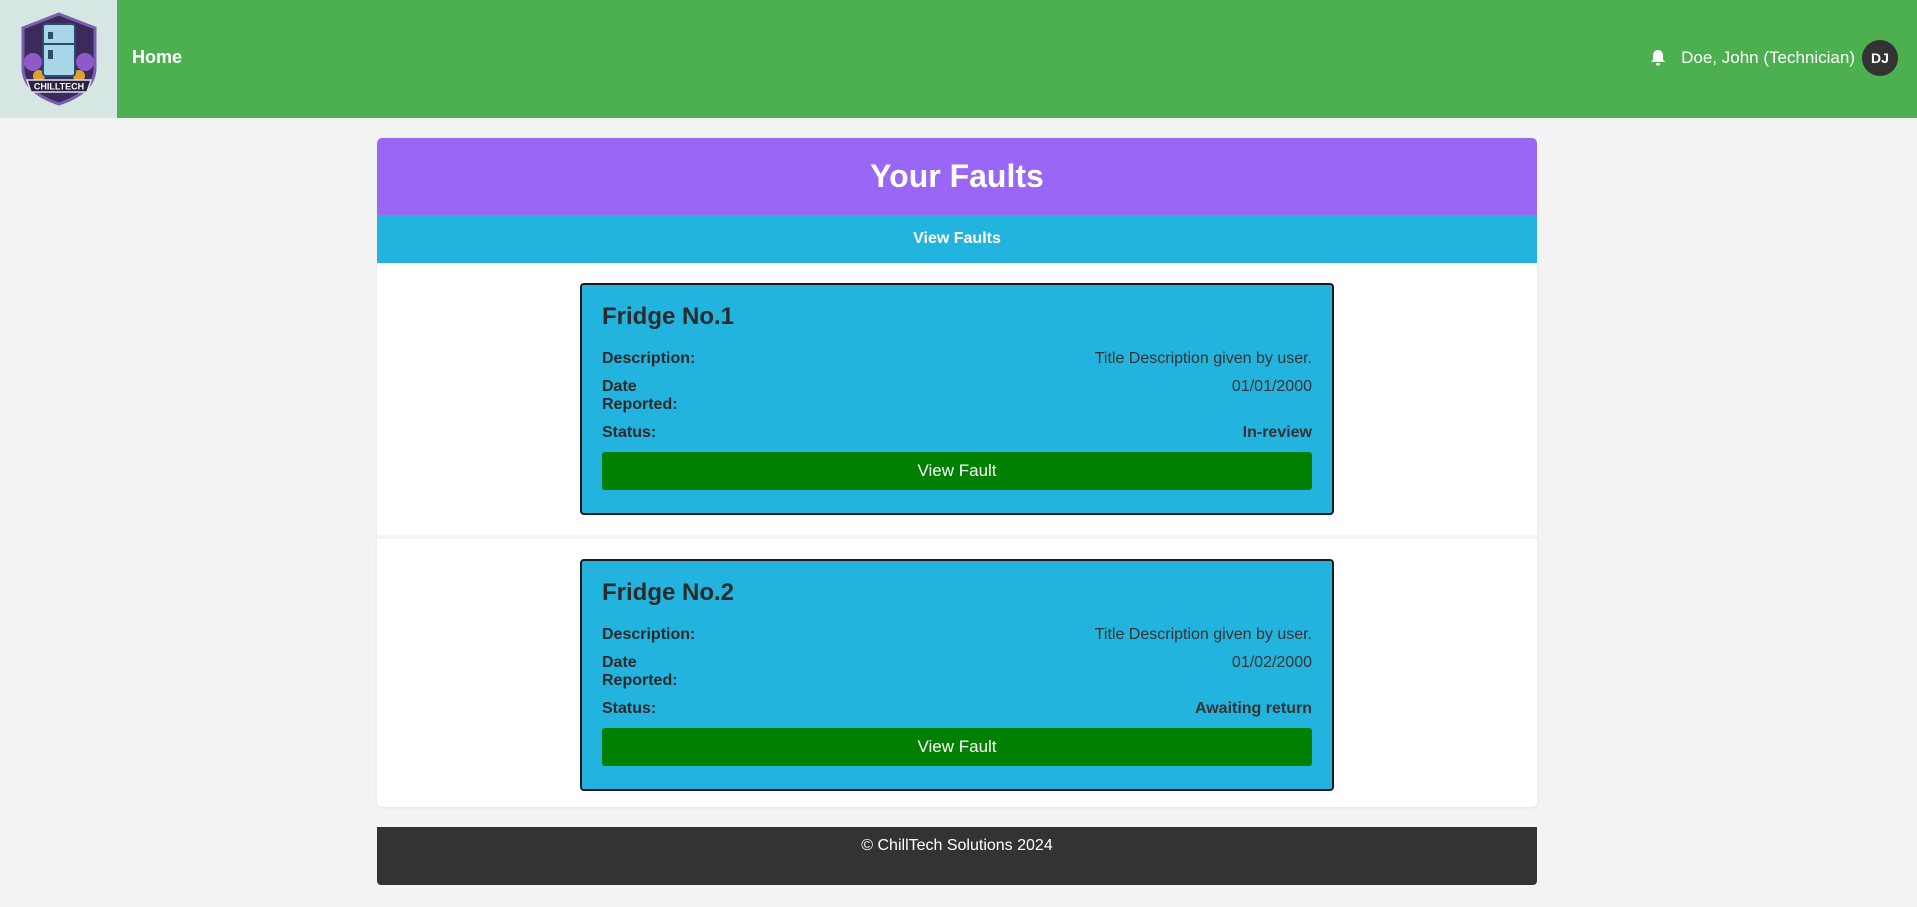  I want to click on status-row: Status: Awaiting return, so click(957, 709).